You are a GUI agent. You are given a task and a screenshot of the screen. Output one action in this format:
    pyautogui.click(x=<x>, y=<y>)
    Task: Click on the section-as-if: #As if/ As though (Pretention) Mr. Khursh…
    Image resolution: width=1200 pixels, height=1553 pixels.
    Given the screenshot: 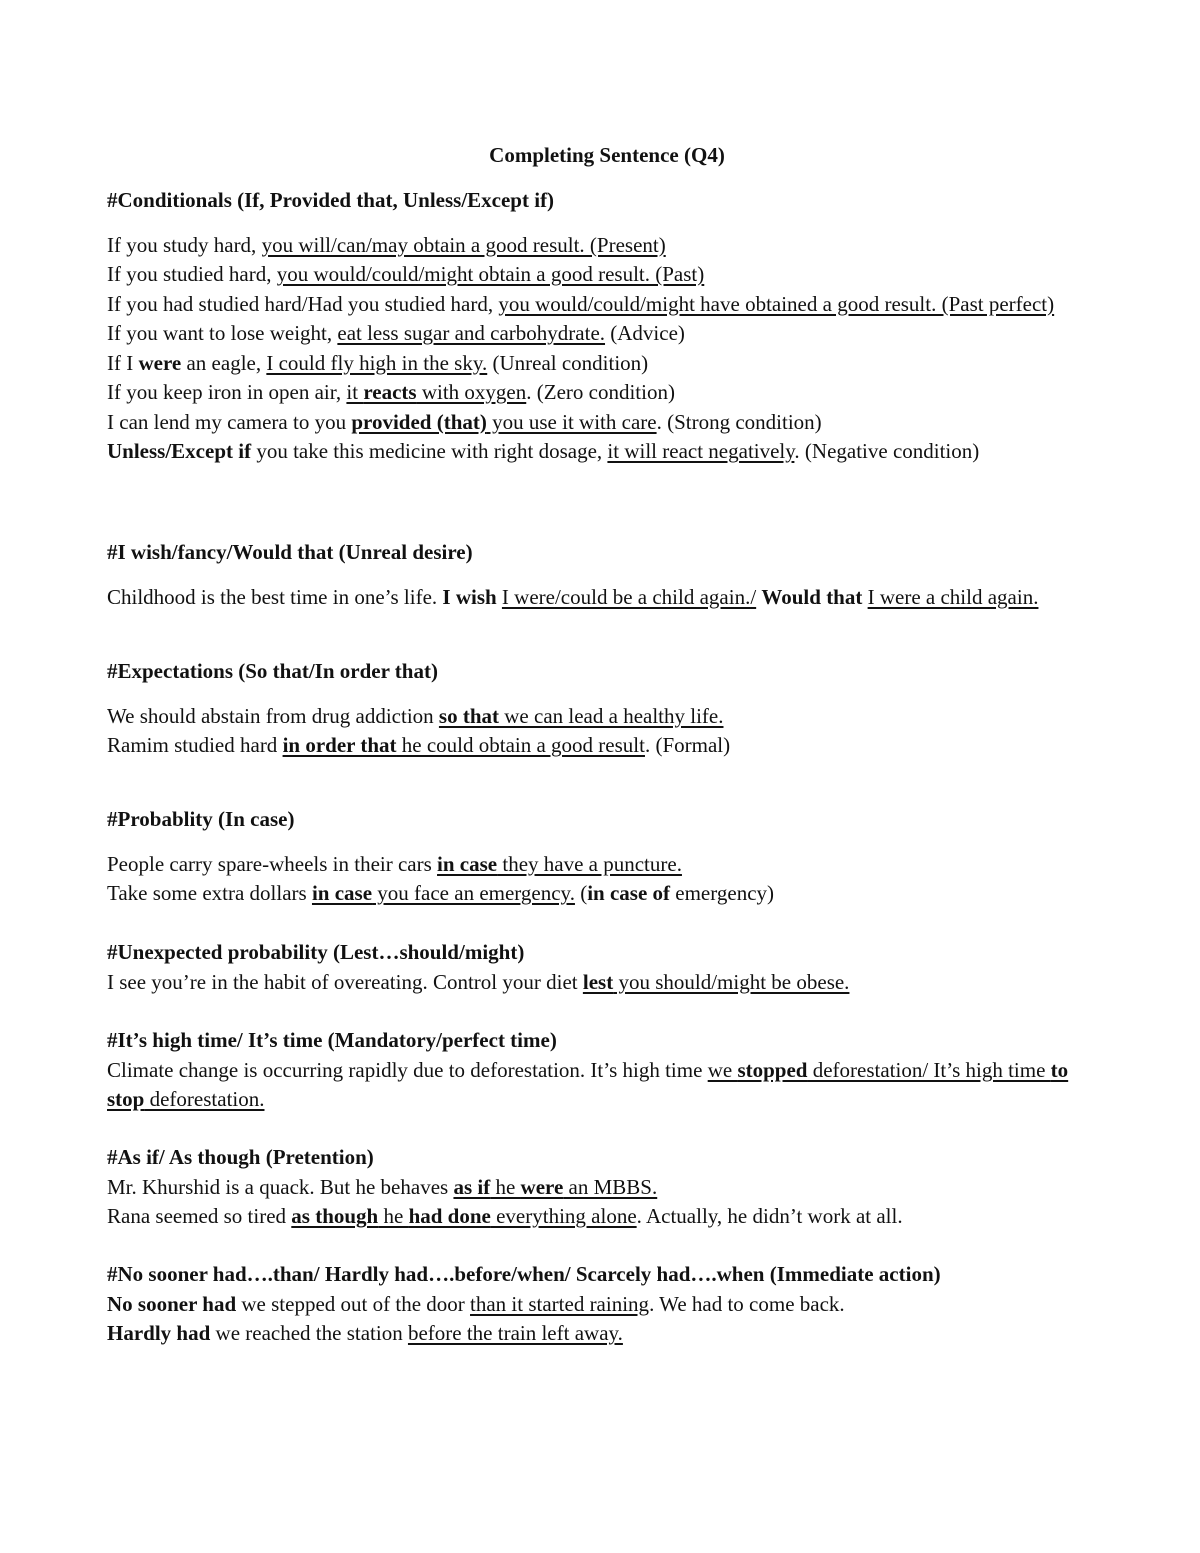 What is the action you would take?
    pyautogui.click(x=602, y=1187)
    